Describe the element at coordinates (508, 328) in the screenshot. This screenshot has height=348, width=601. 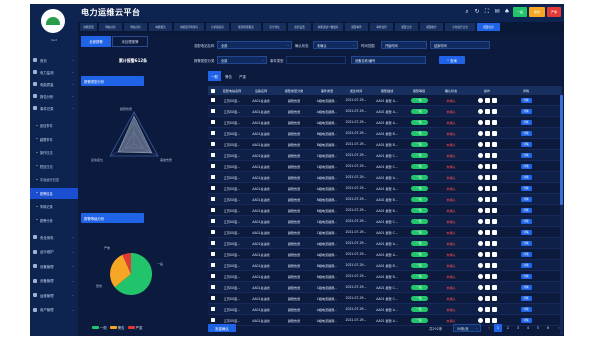
I see `page-button: 2` at that location.